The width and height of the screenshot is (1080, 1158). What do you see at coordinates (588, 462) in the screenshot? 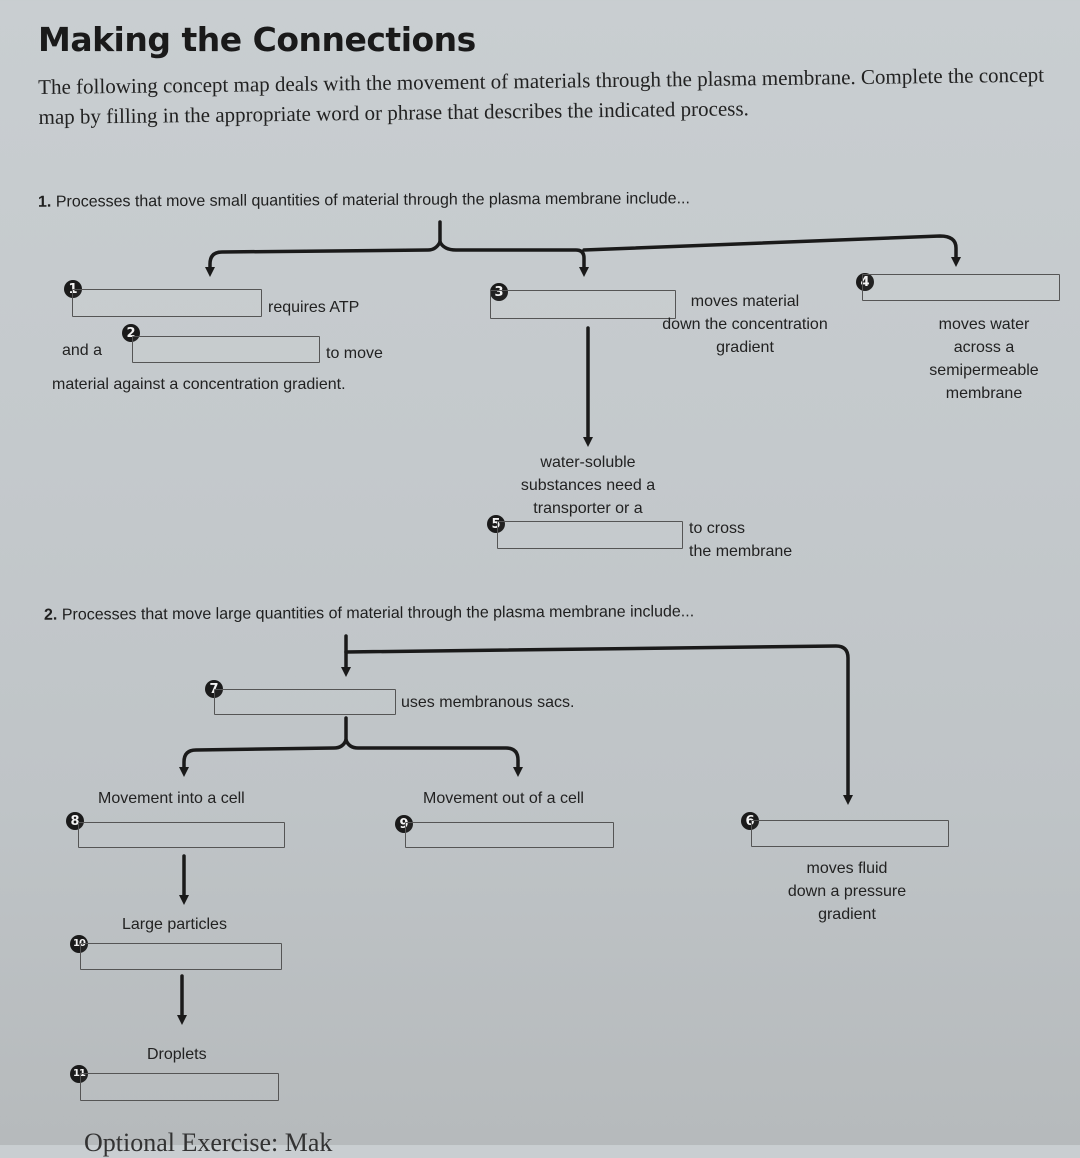
I see `blank-5-lead-line: water-soluble` at bounding box center [588, 462].